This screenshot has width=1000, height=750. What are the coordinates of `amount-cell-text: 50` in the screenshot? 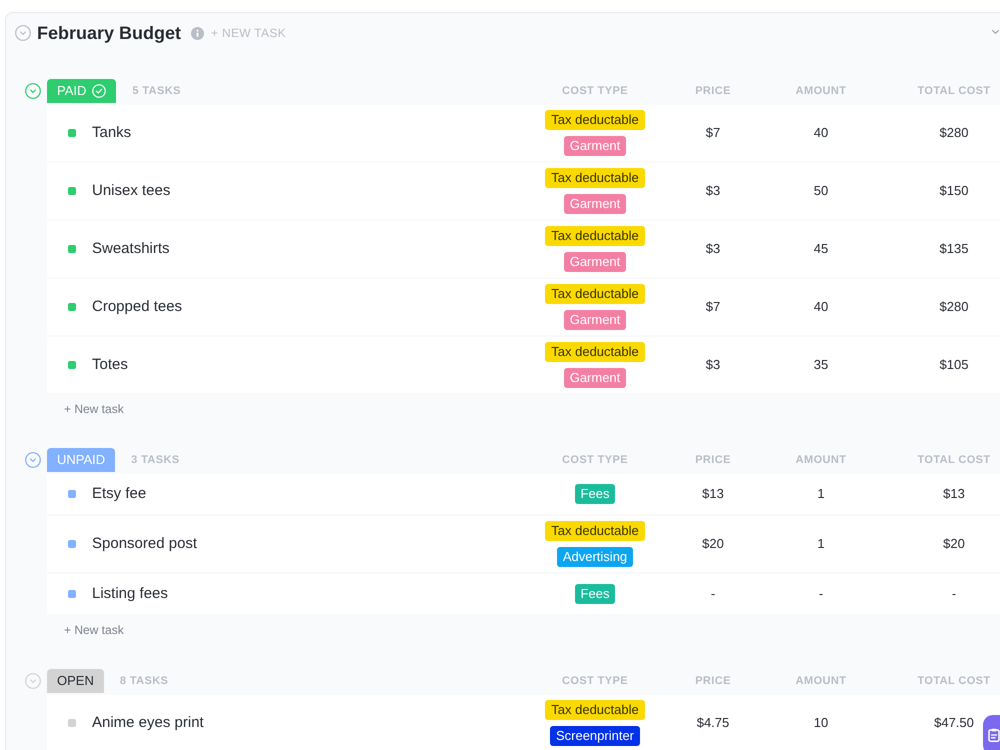 It's located at (821, 191).